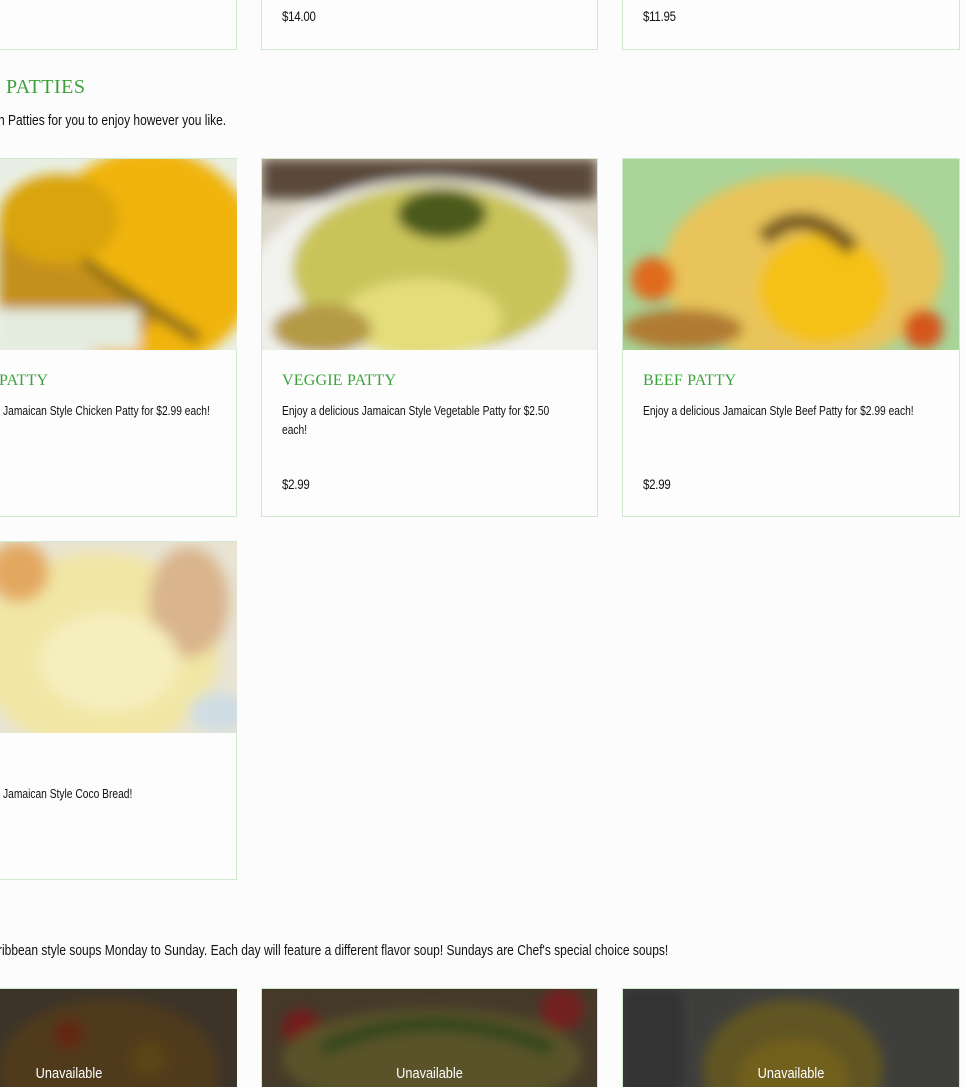  Describe the element at coordinates (118, 25) in the screenshot. I see `menu-item-card` at that location.